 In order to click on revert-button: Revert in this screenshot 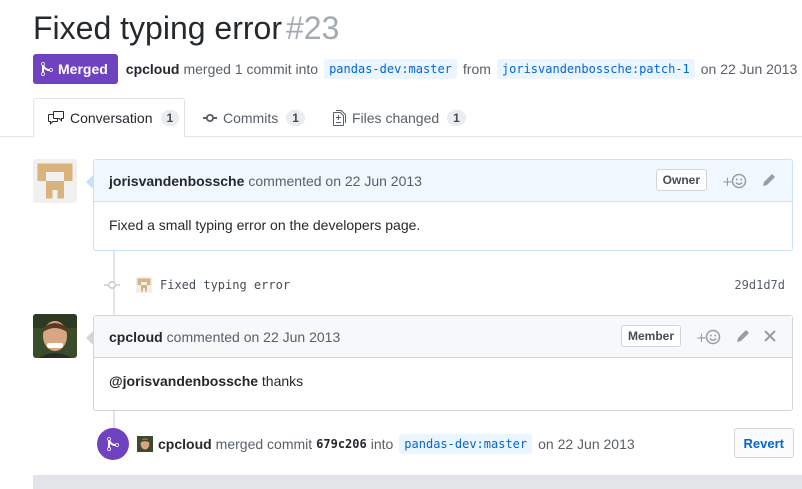, I will do `click(763, 443)`.